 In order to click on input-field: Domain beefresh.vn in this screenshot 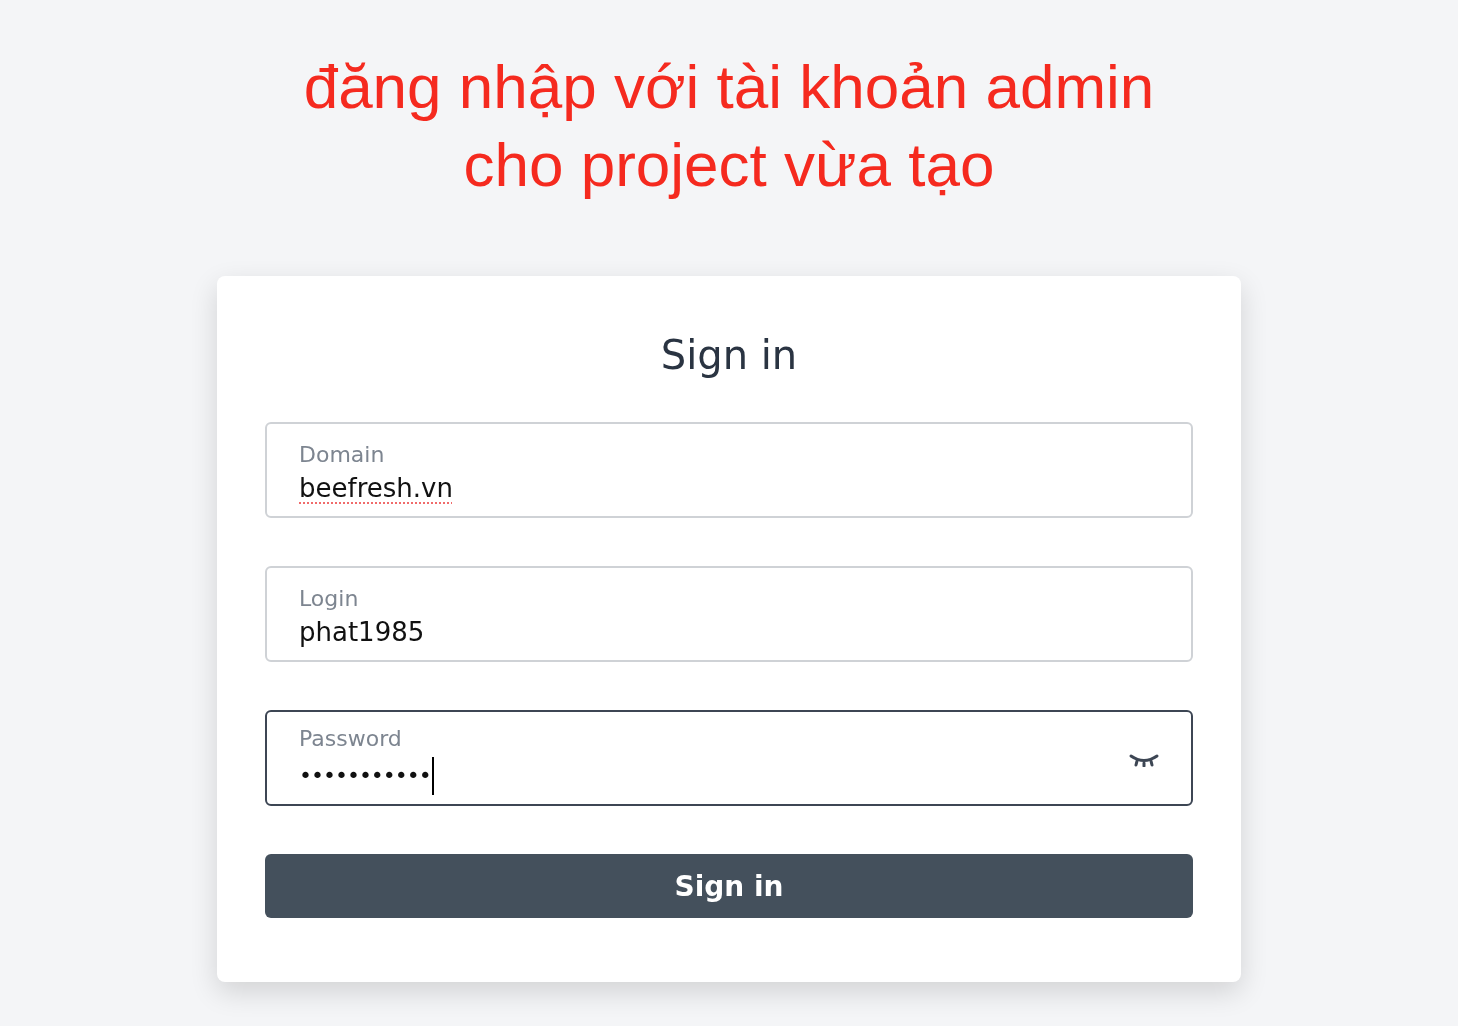, I will do `click(729, 470)`.